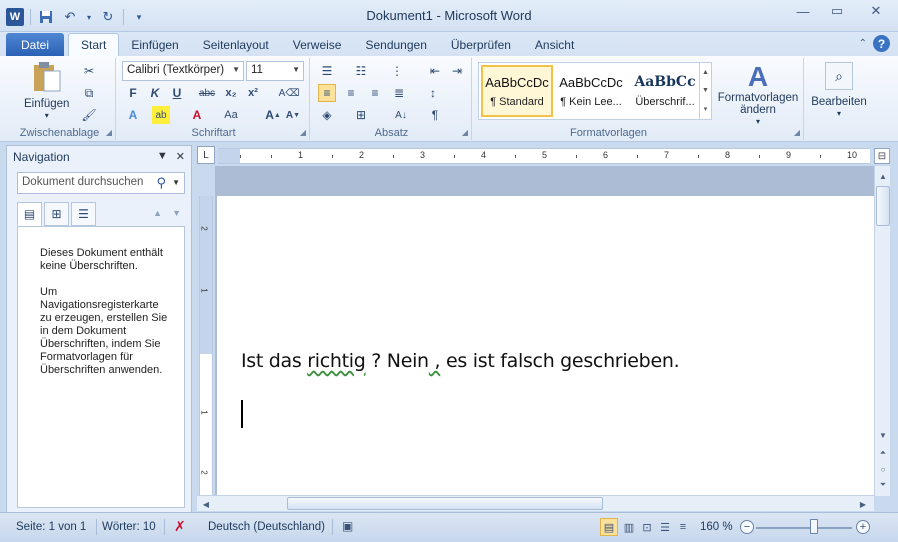 This screenshot has height=542, width=898. I want to click on subscript-icon: x₂, so click(231, 93).